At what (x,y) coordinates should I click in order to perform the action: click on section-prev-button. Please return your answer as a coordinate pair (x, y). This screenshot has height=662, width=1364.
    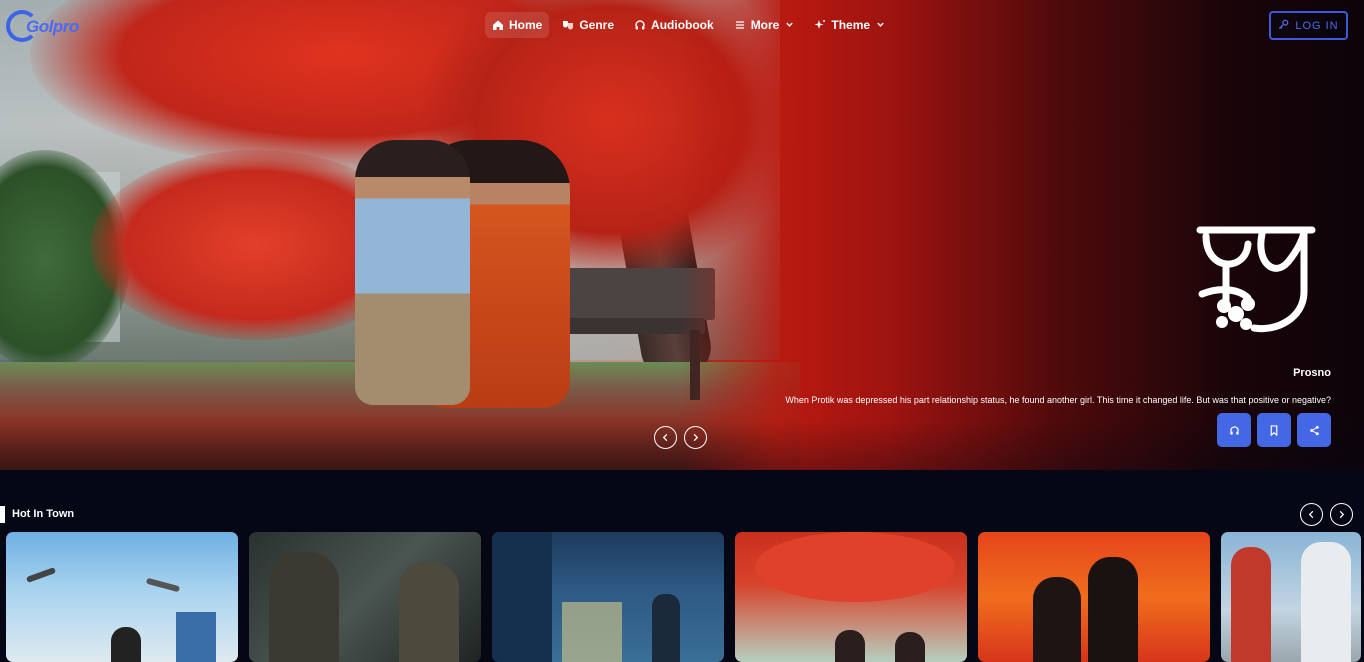
    Looking at the image, I should click on (1311, 514).